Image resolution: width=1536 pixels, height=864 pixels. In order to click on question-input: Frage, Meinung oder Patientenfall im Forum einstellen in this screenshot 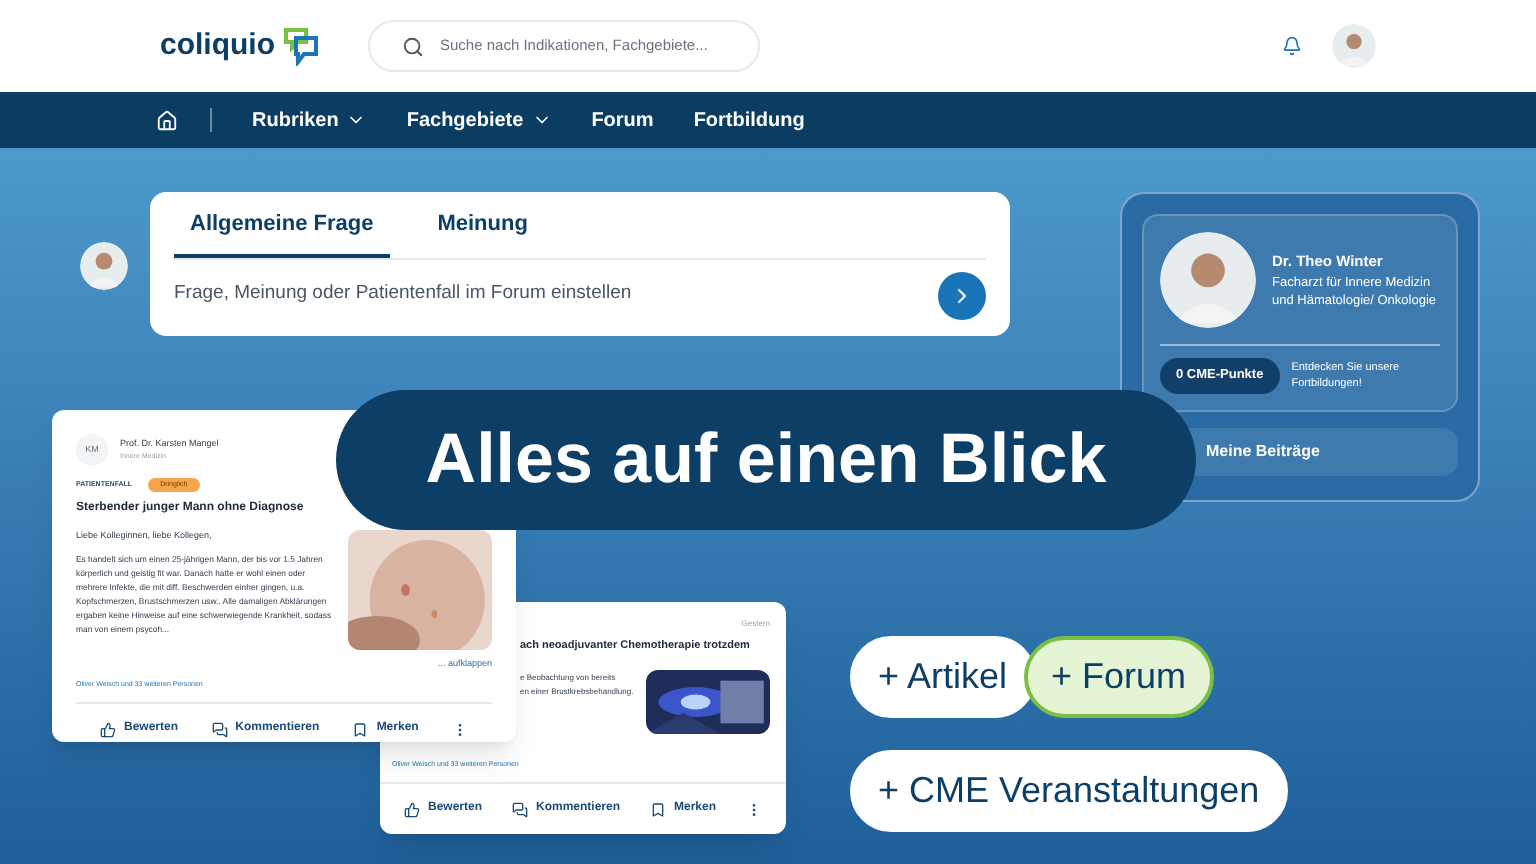, I will do `click(556, 295)`.